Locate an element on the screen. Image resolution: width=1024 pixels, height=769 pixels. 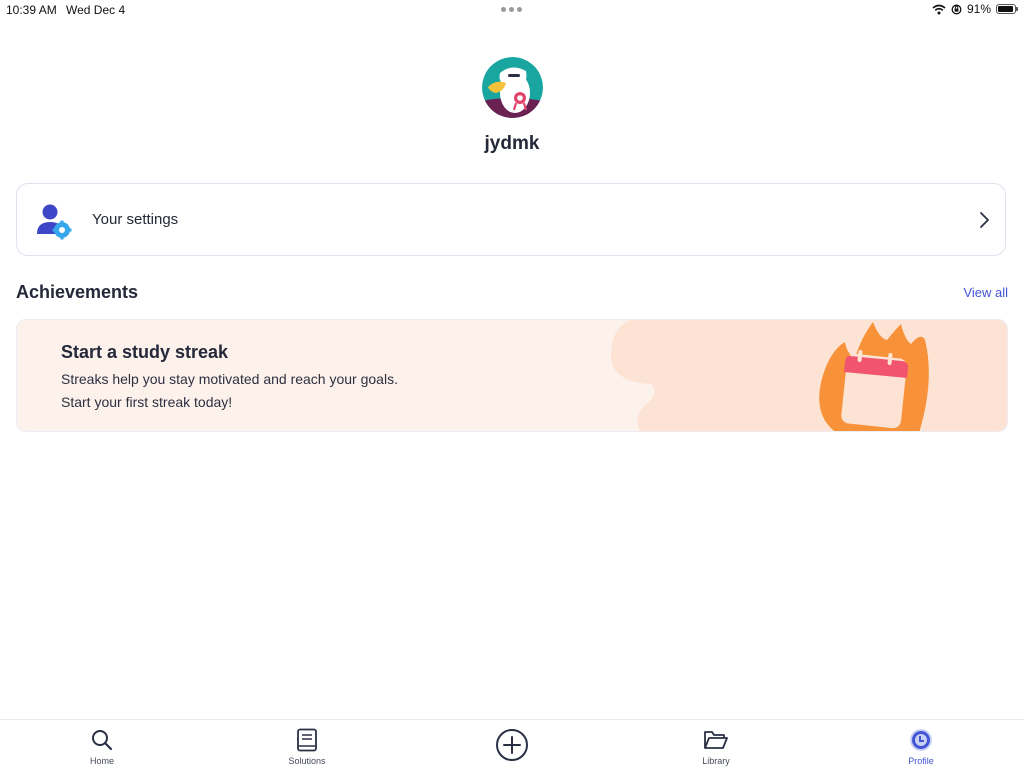
username: jydmk is located at coordinates (512, 143).